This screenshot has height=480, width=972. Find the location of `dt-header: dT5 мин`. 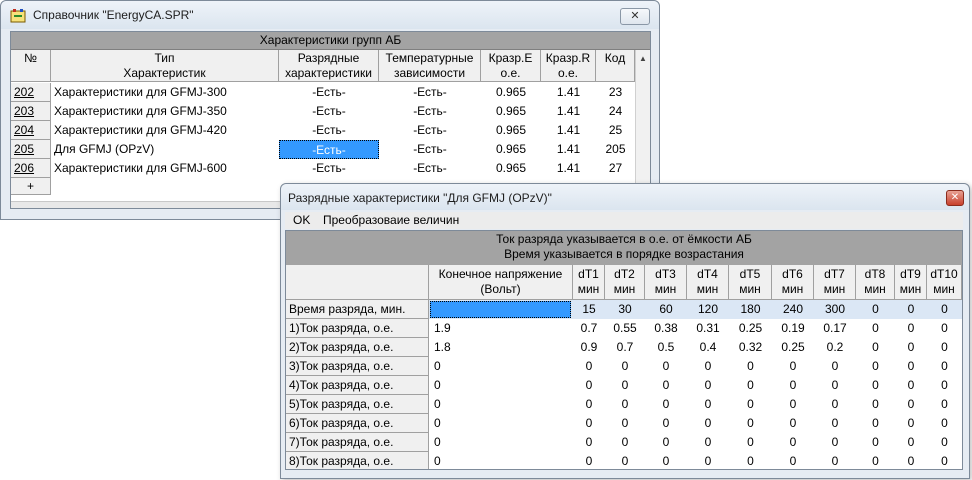

dt-header: dT5 мин is located at coordinates (750, 282).